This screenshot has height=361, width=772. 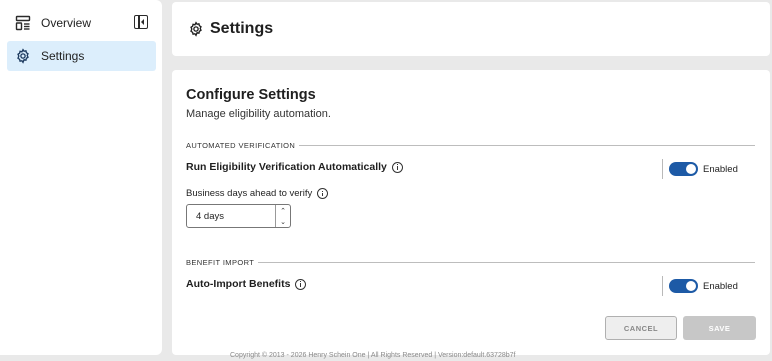 What do you see at coordinates (23, 23) in the screenshot?
I see `dashboard-layout-icon` at bounding box center [23, 23].